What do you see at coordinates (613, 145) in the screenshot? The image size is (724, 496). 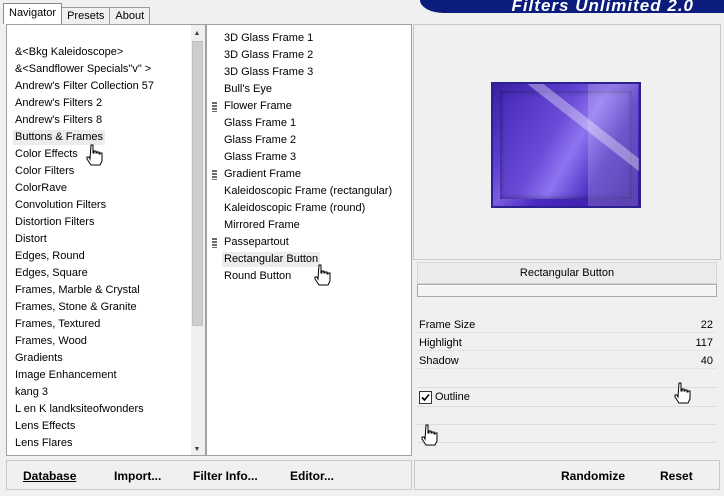 I see `preview-sheen` at bounding box center [613, 145].